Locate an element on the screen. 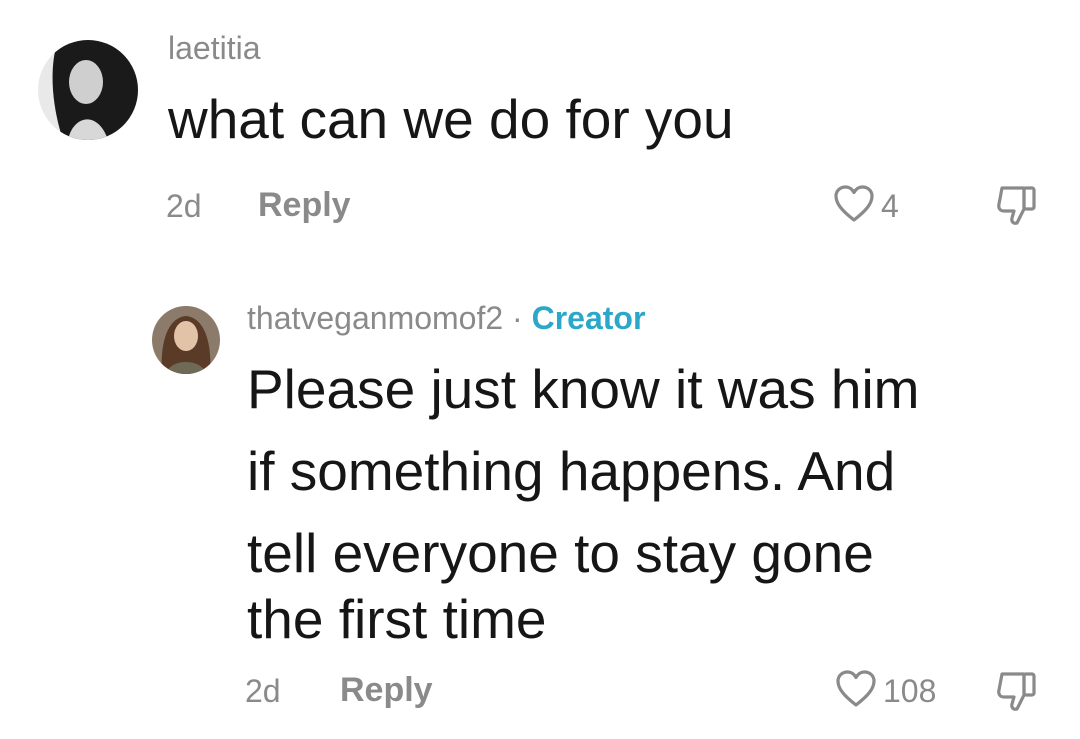 The width and height of the screenshot is (1080, 739). reply-username: thatveganmomof2 is located at coordinates (375, 318).